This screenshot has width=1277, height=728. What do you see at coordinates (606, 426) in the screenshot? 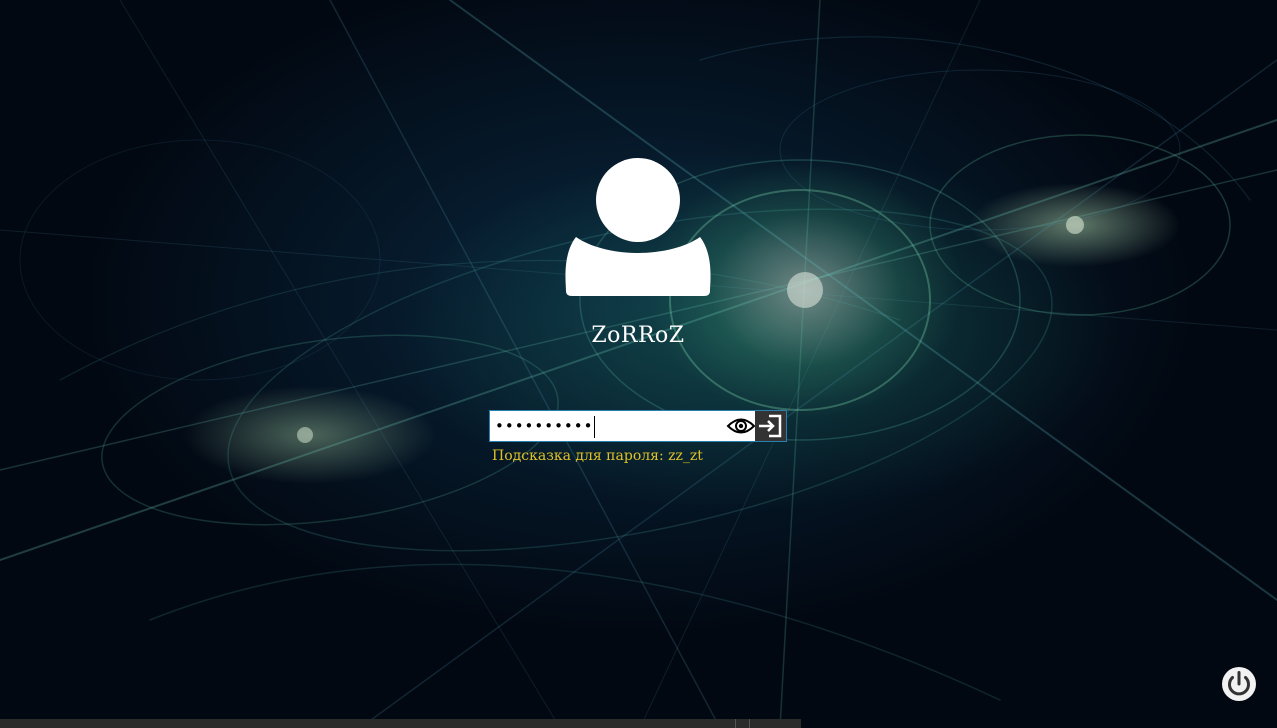
I see `password-input: ••••••••••` at bounding box center [606, 426].